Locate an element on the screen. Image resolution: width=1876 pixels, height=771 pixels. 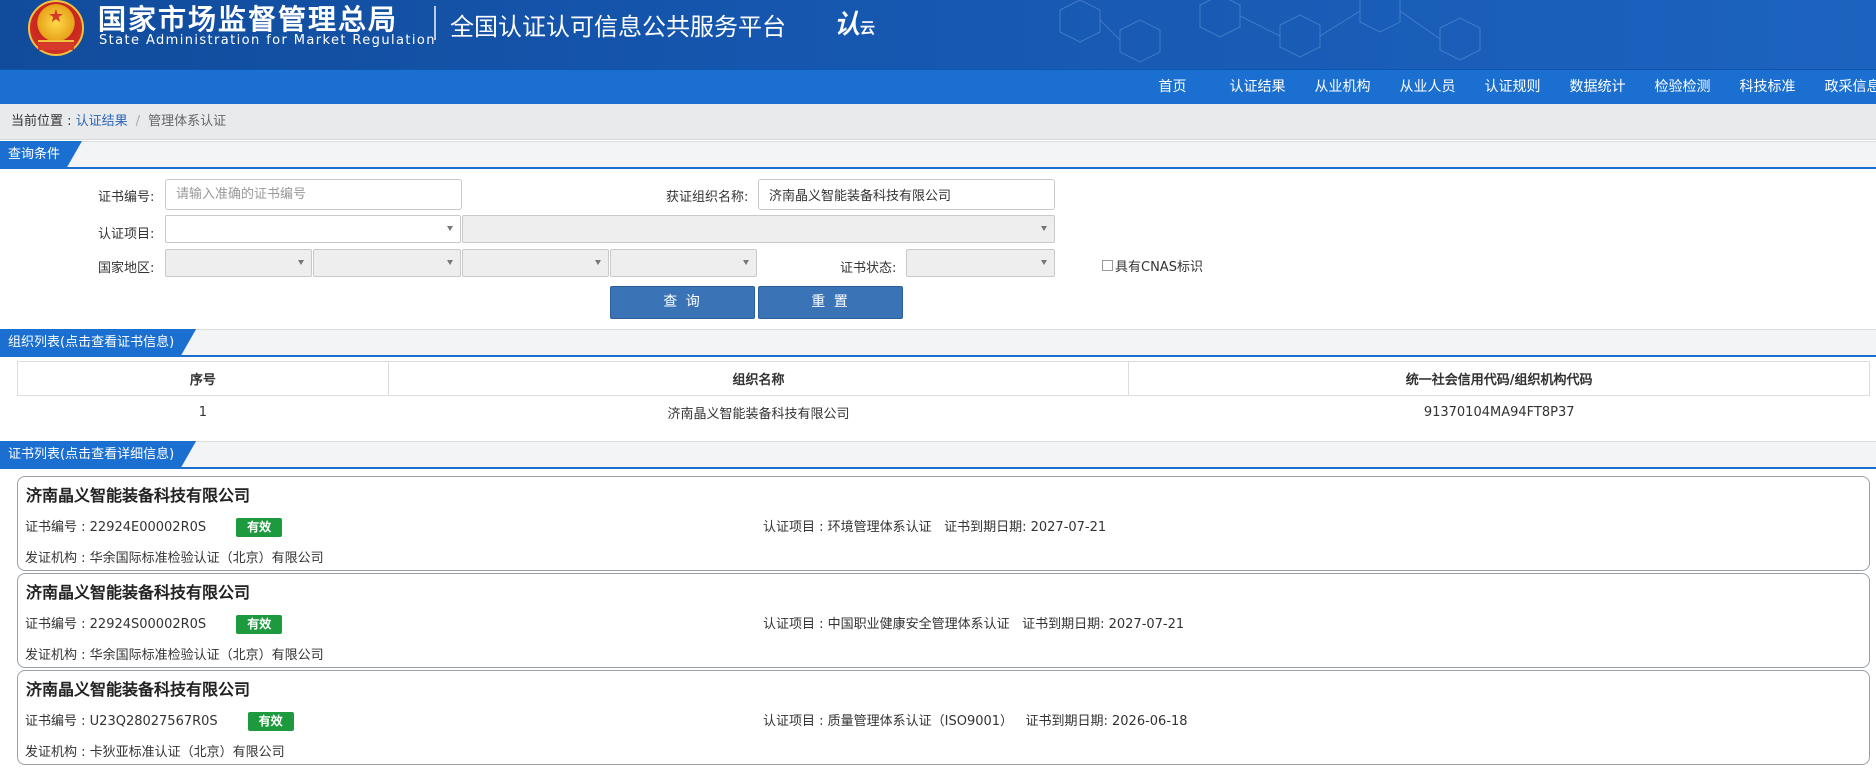
cert-item-value: 中国职业健康安全管理体系认证 is located at coordinates (918, 624).